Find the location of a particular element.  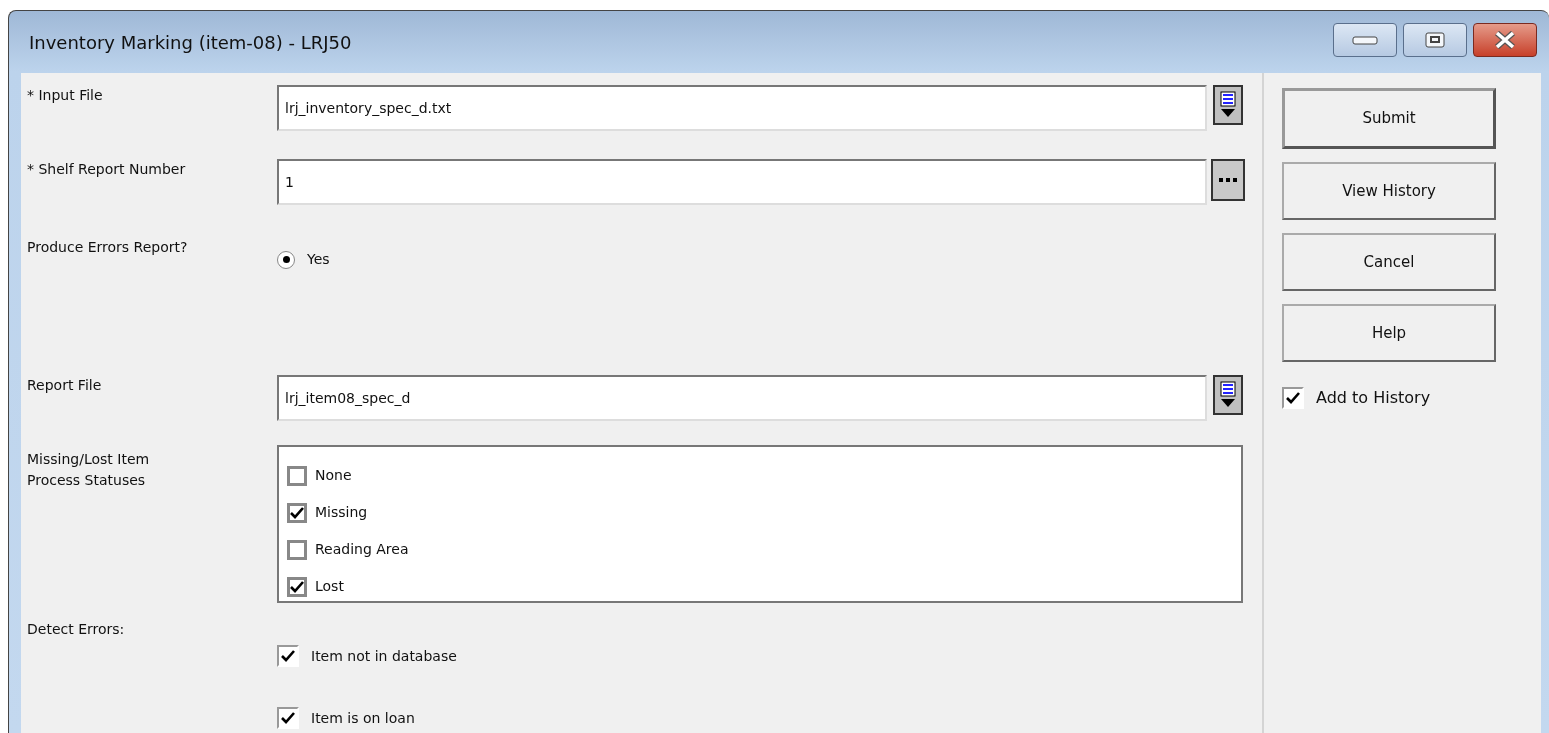

checkbox-label: Item not in database is located at coordinates (384, 656).